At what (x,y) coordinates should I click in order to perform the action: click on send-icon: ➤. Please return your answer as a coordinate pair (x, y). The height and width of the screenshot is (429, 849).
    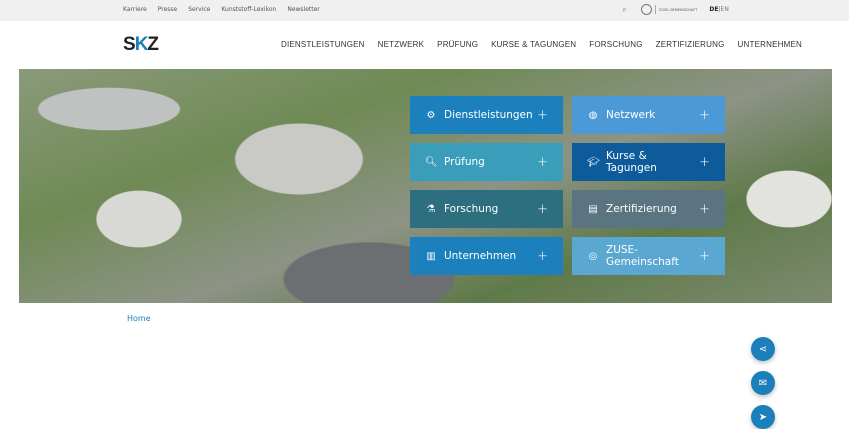
    Looking at the image, I should click on (763, 417).